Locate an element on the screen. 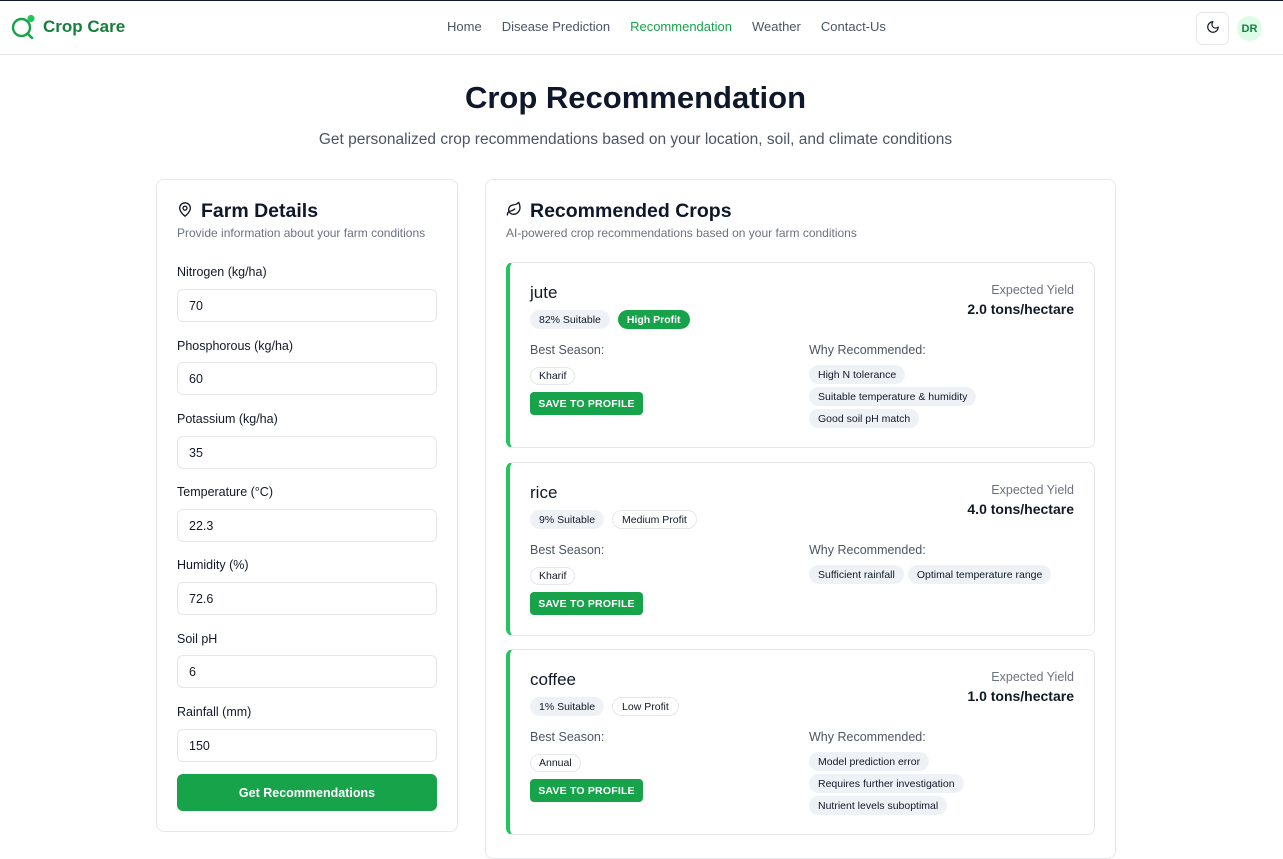  crop-badges: 82% Suitable High Profit is located at coordinates (610, 319).